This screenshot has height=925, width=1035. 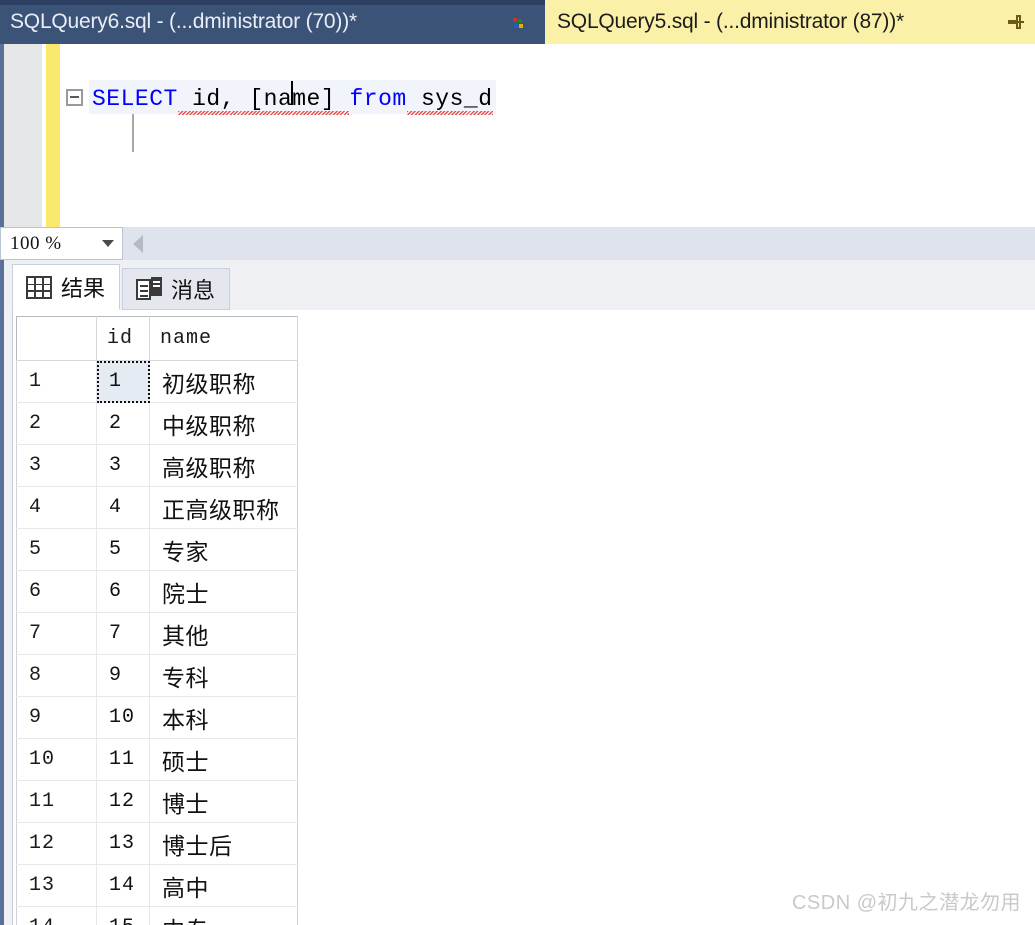 I want to click on collapse-outline-icon, so click(x=74, y=97).